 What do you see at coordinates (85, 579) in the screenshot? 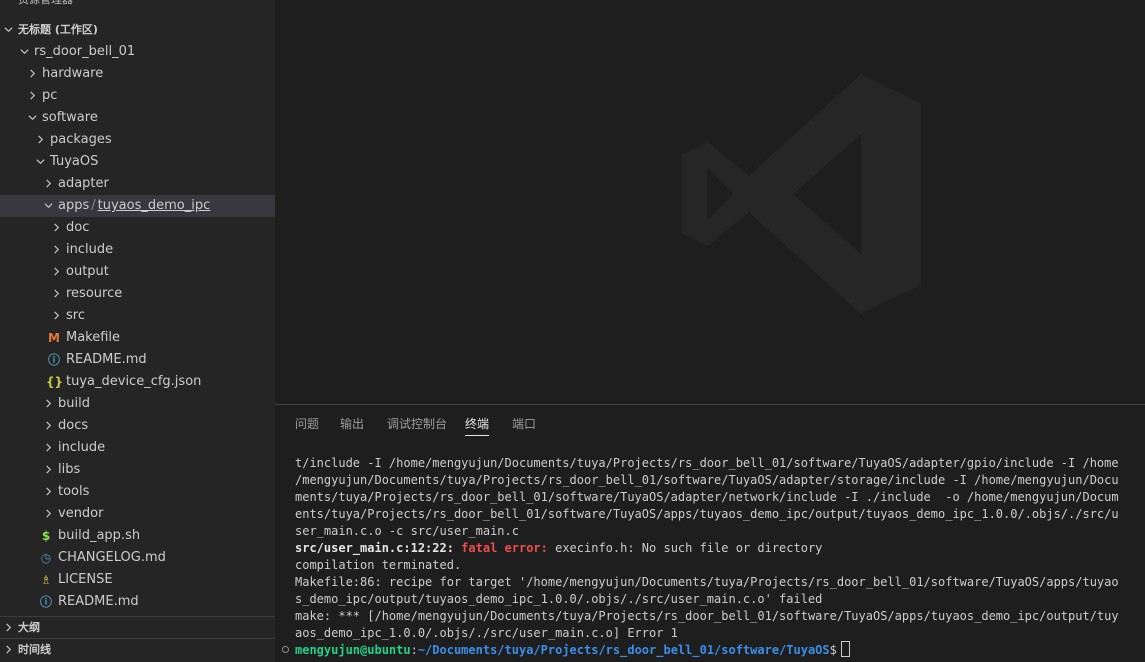
I see `tree-item-label: LICENSE` at bounding box center [85, 579].